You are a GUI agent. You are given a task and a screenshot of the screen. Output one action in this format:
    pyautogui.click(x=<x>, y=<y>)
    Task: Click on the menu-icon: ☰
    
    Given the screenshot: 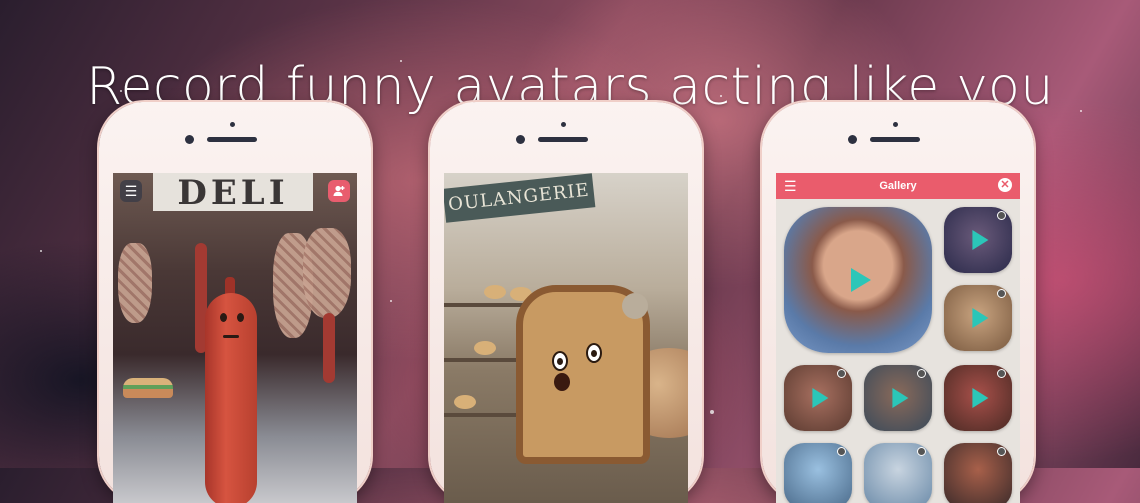 What is the action you would take?
    pyautogui.click(x=131, y=190)
    